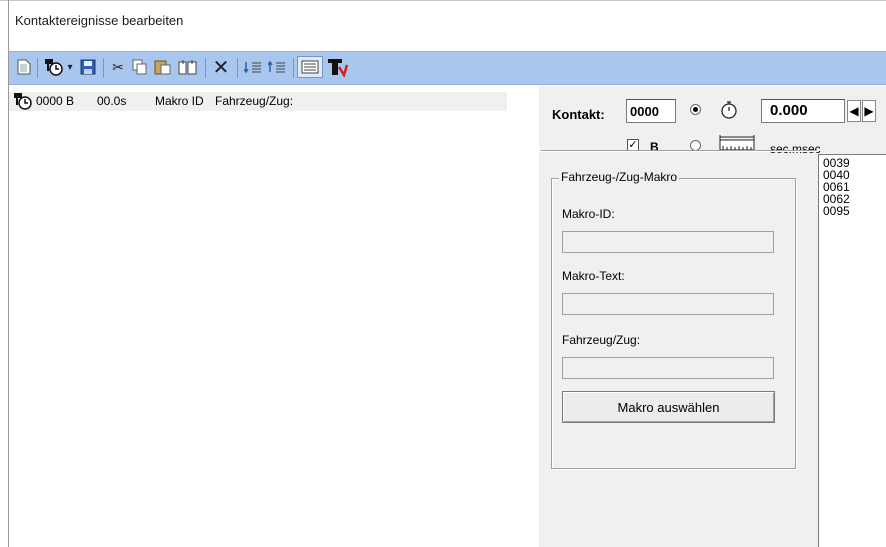 The image size is (886, 547). I want to click on move-down-icon, so click(253, 67).